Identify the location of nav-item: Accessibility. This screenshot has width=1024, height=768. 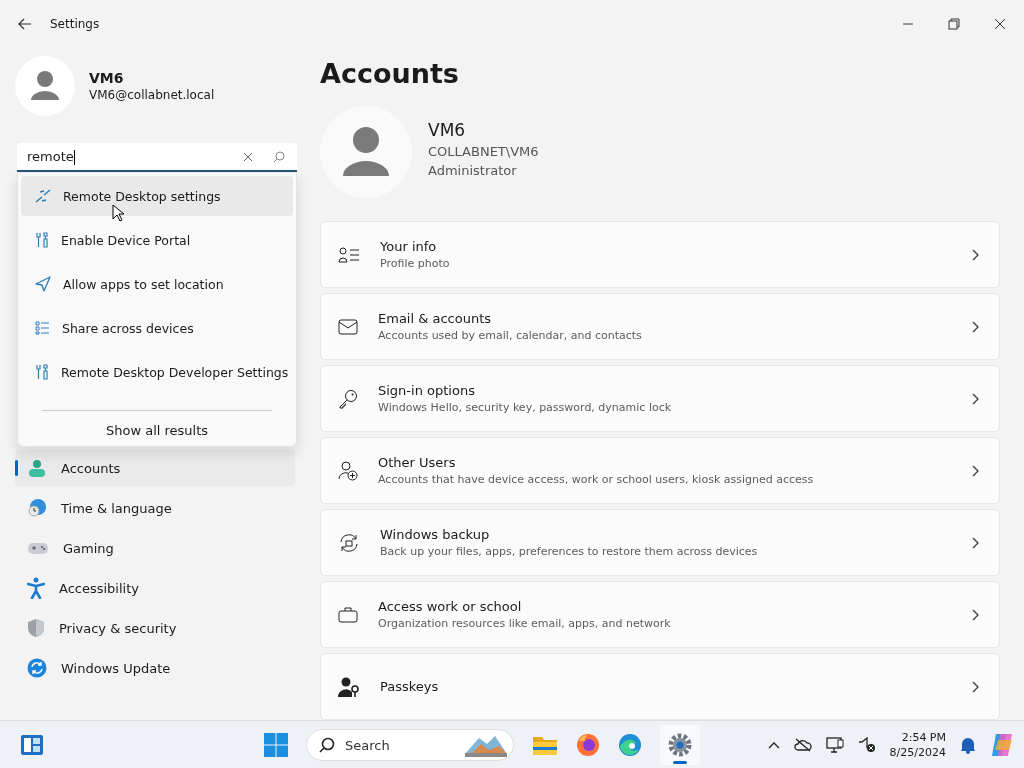
(155, 588).